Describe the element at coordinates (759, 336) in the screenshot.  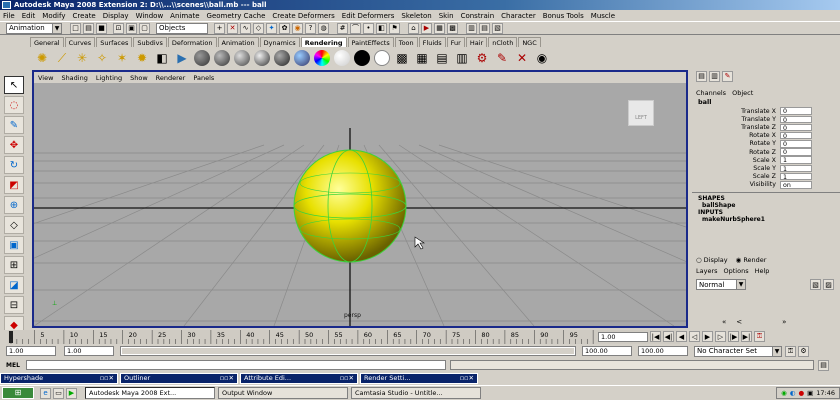
I see `key-icon: ⚿` at that location.